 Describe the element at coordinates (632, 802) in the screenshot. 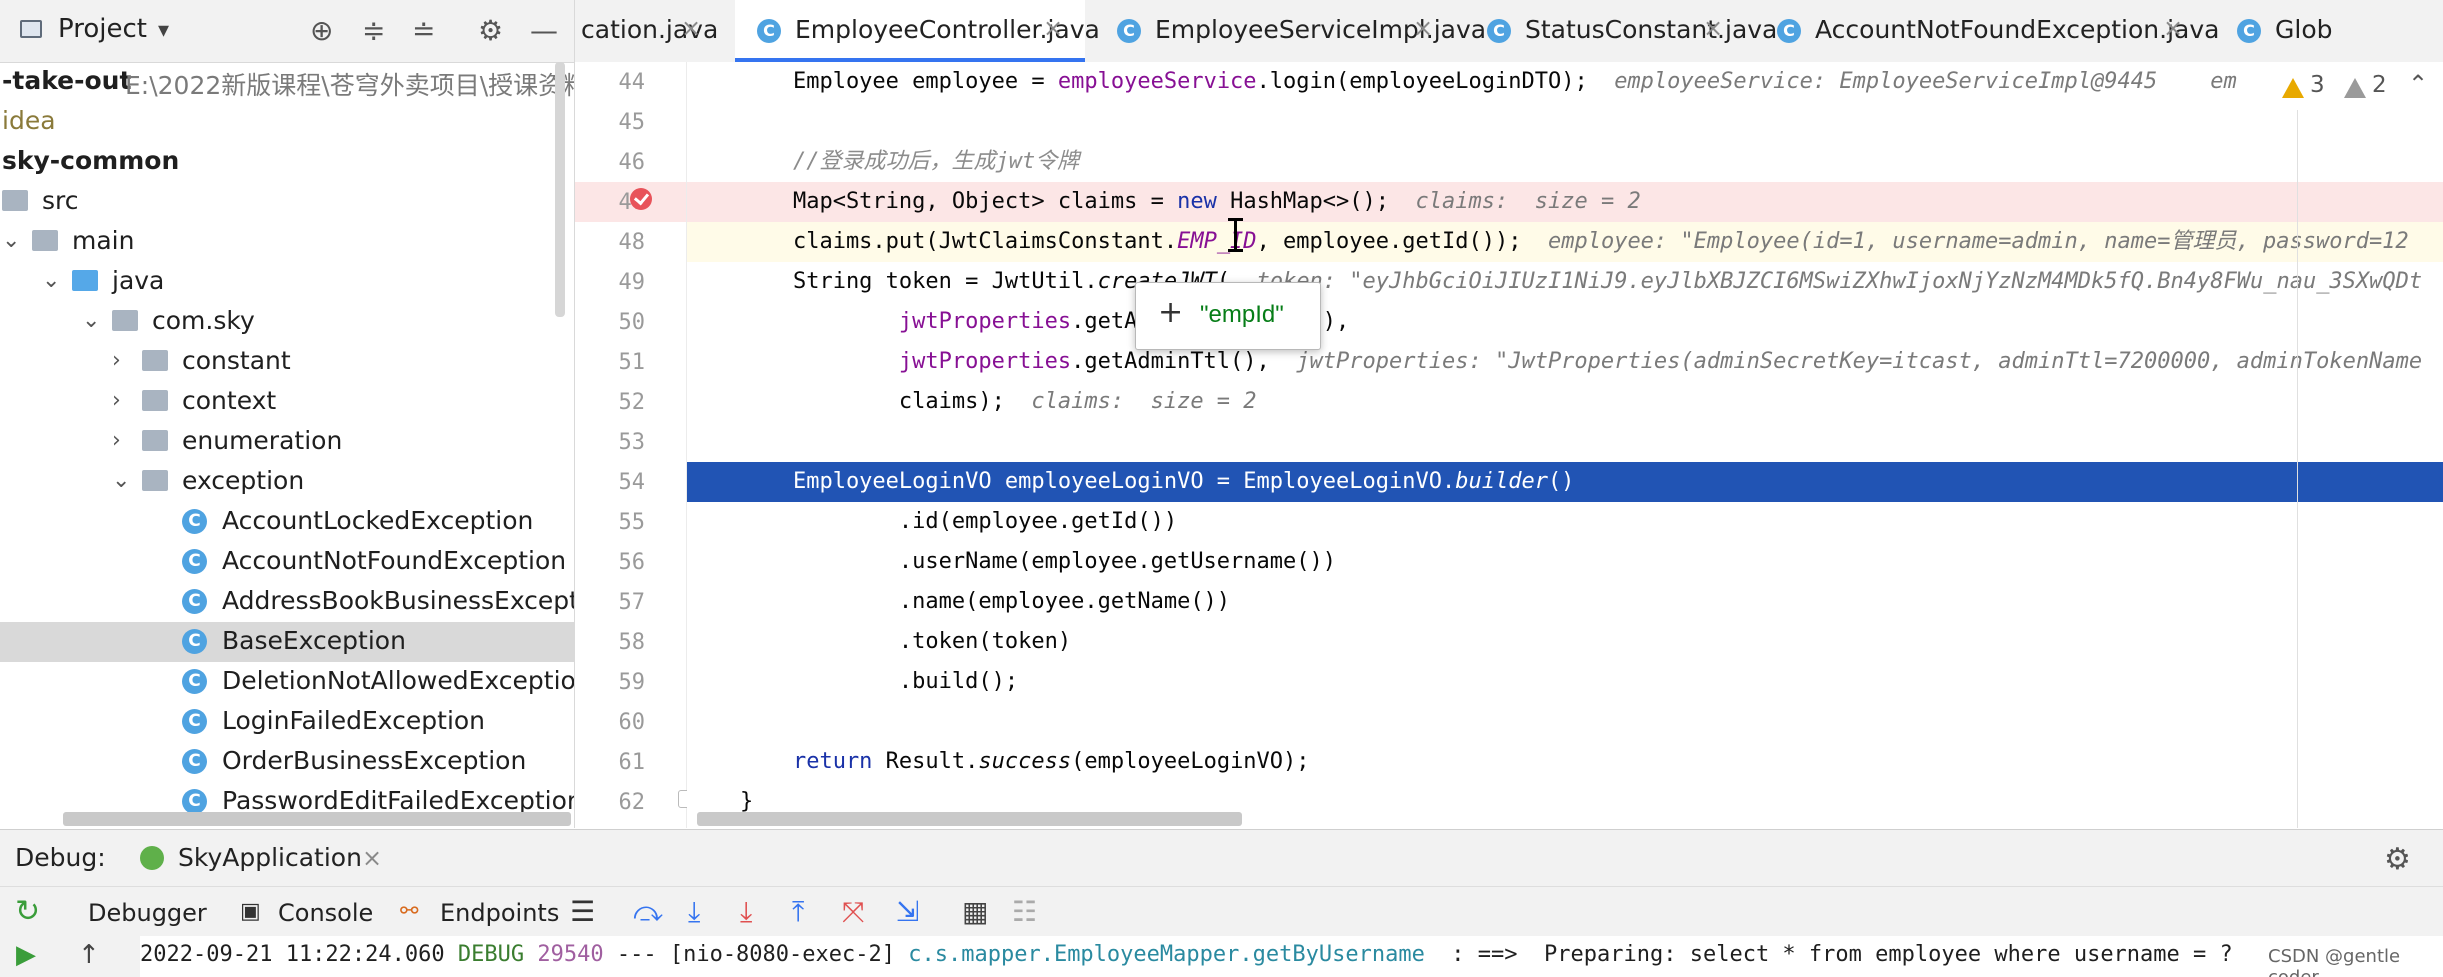

I see `line-number: 62` at that location.